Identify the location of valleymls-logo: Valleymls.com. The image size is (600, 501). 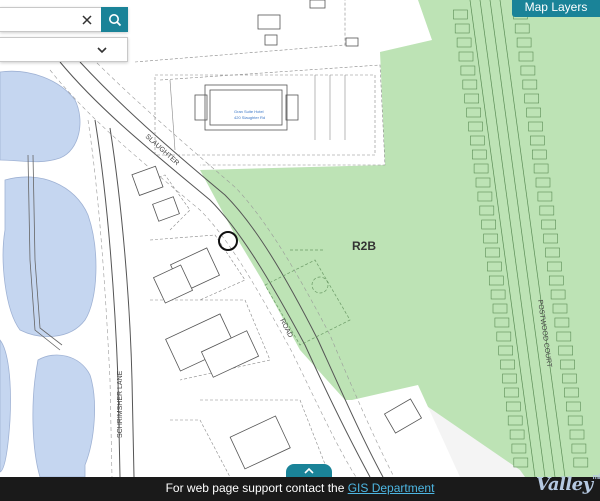
(568, 484).